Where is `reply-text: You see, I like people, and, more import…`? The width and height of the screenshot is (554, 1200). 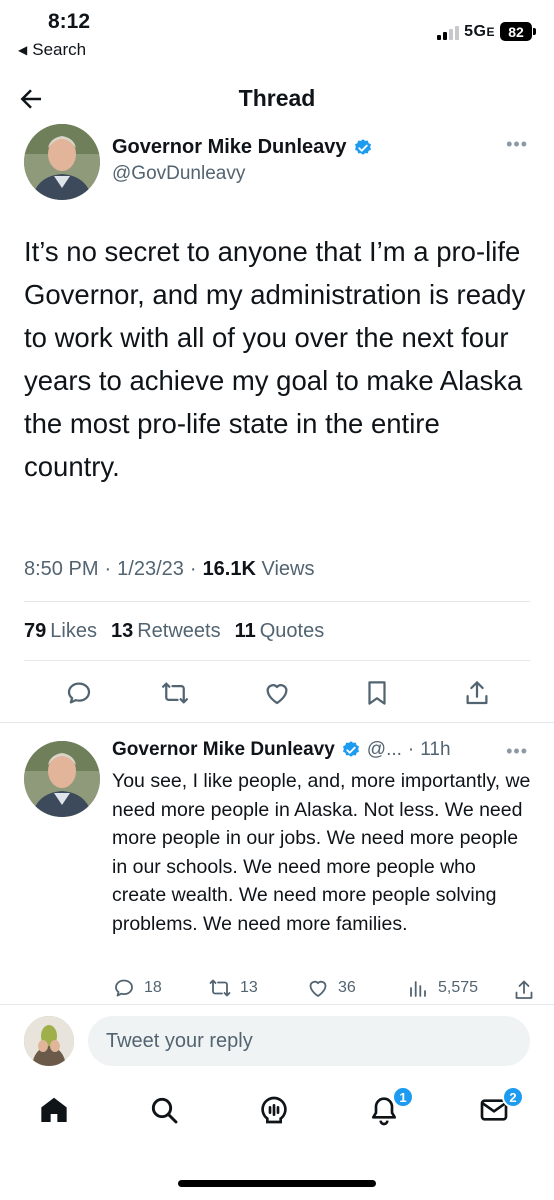 reply-text: You see, I like people, and, more import… is located at coordinates (321, 852).